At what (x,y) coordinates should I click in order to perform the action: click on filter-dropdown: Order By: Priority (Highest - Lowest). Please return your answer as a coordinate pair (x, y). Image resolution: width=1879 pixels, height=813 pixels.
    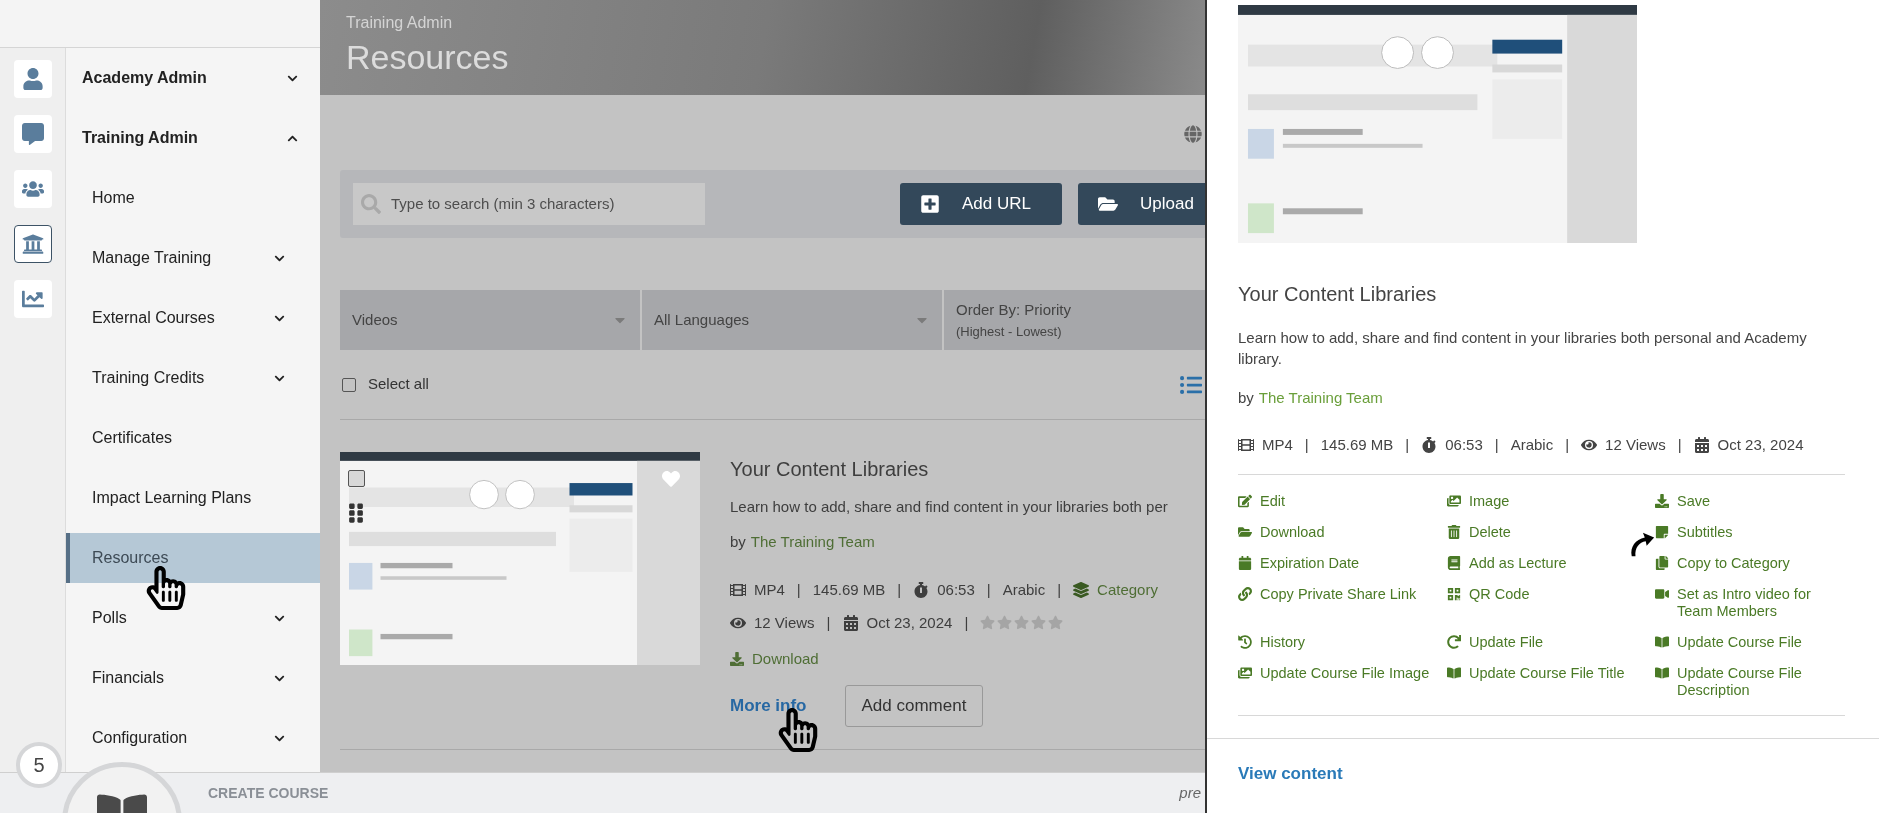
    Looking at the image, I should click on (1074, 320).